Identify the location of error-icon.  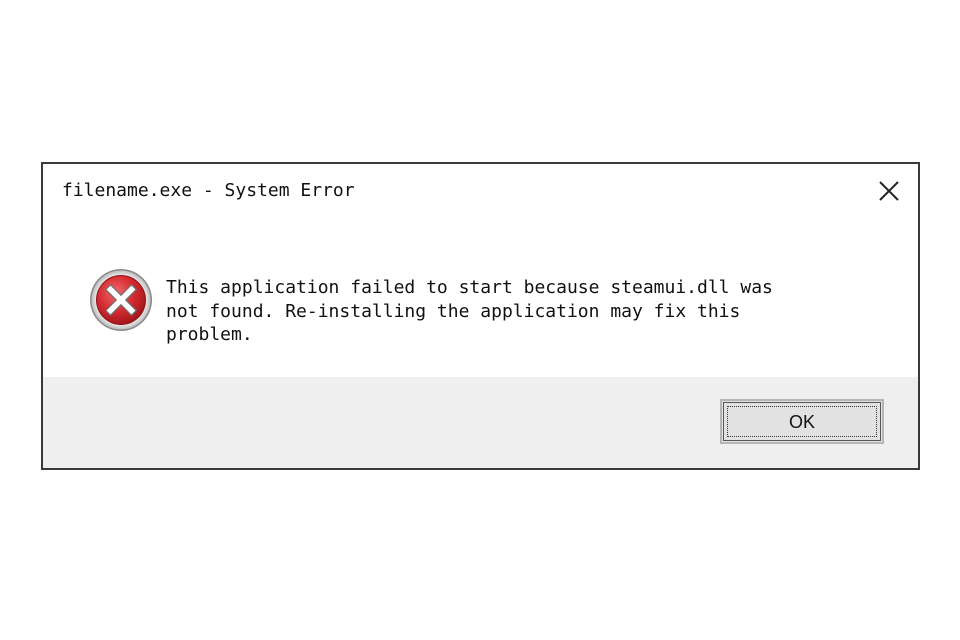
(121, 300).